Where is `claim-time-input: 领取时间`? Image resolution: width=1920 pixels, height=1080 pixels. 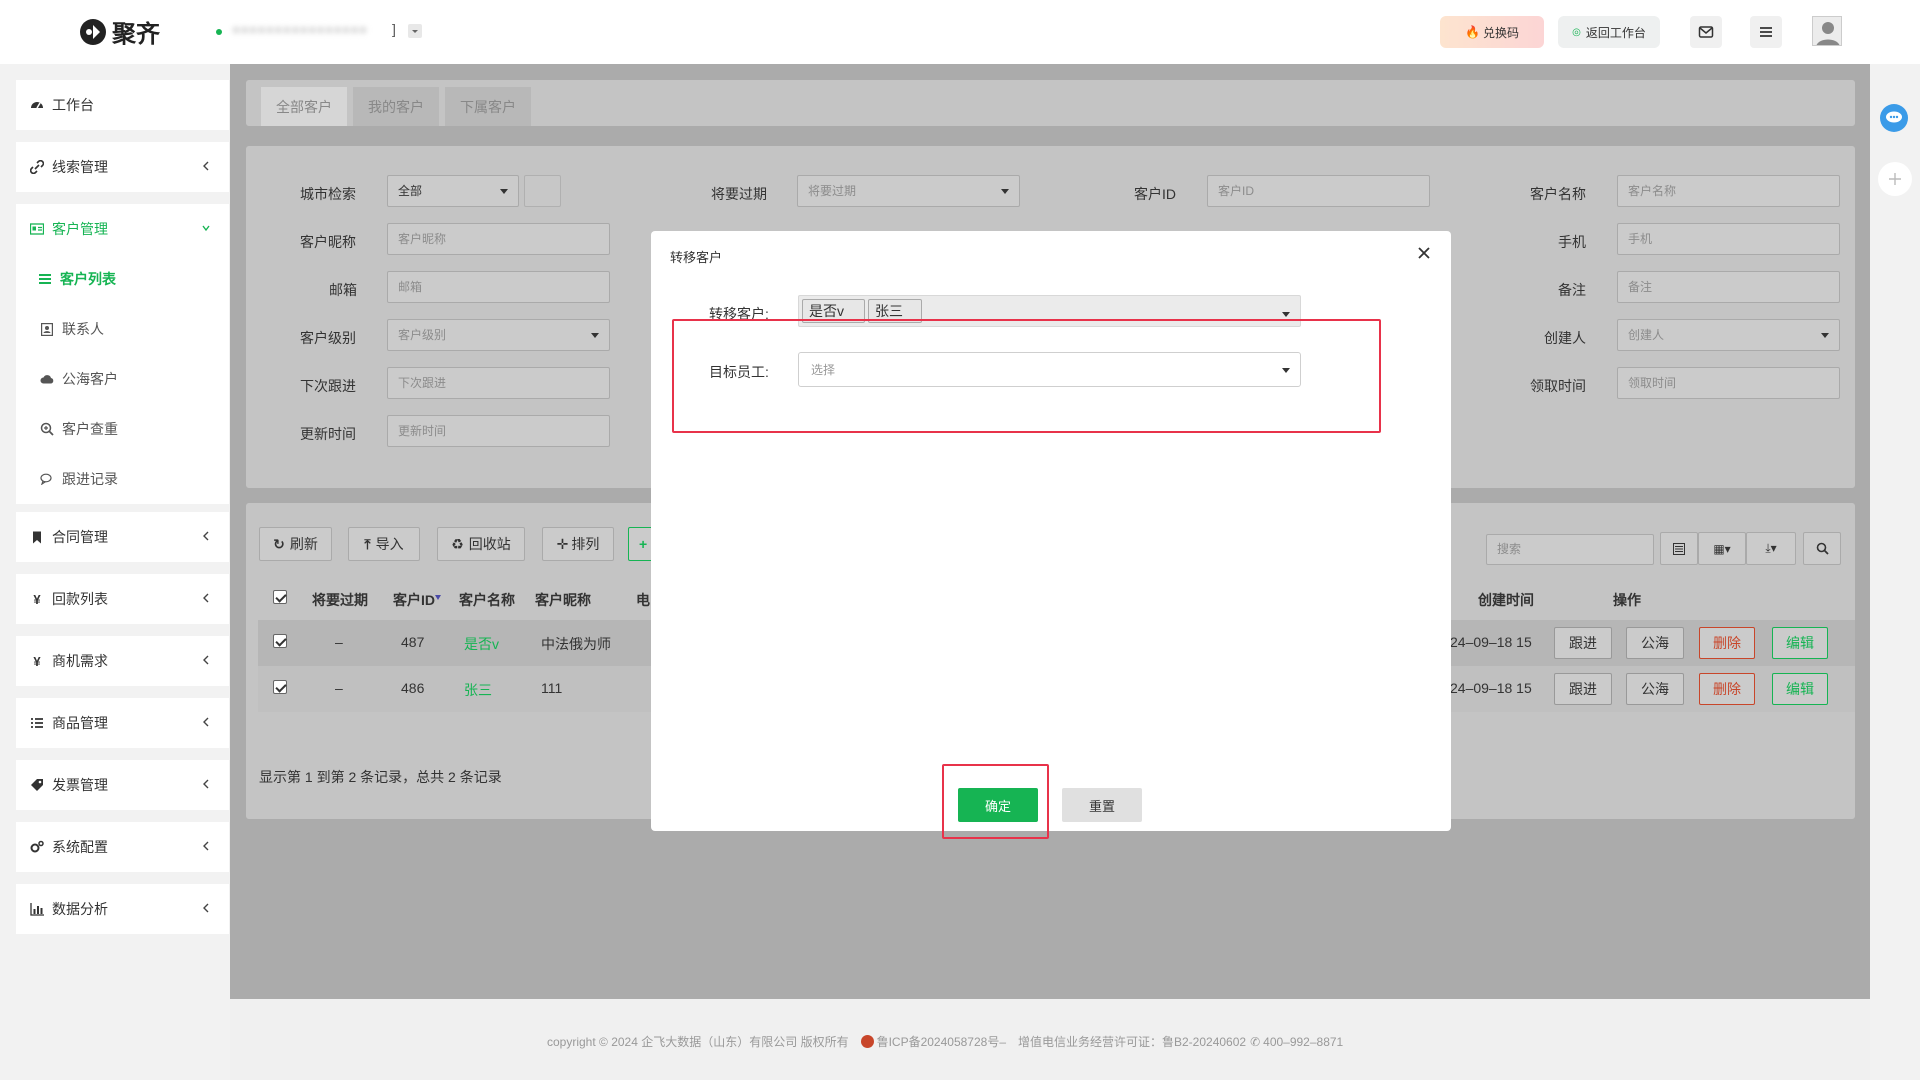 claim-time-input: 领取时间 is located at coordinates (1728, 383).